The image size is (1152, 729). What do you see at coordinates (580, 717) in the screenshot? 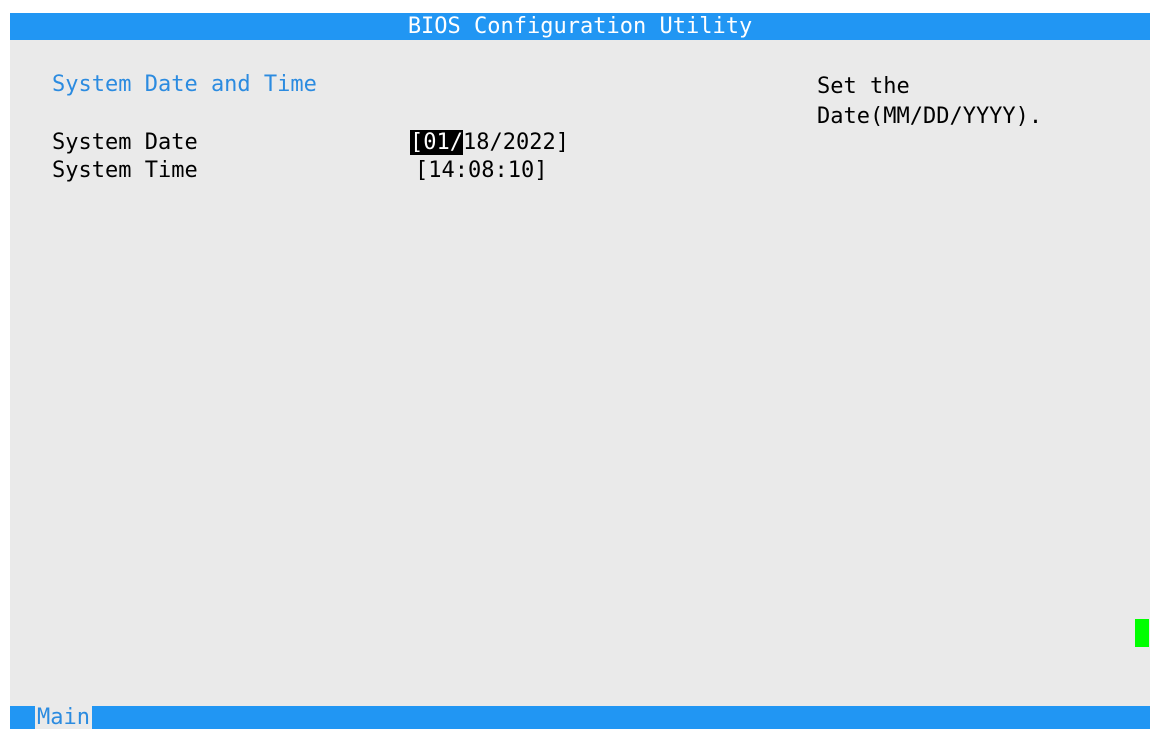
I see `bottom-tab-bar: Main` at bounding box center [580, 717].